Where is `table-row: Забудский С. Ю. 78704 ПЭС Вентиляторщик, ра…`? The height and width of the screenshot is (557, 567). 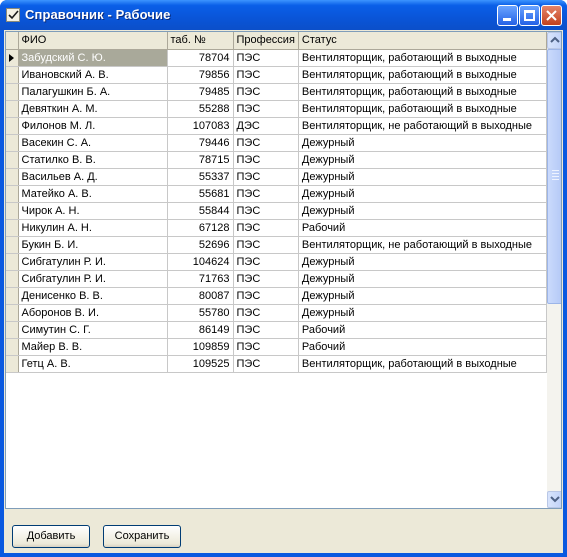 table-row: Забудский С. Ю. 78704 ПЭС Вентиляторщик, ра… is located at coordinates (276, 58).